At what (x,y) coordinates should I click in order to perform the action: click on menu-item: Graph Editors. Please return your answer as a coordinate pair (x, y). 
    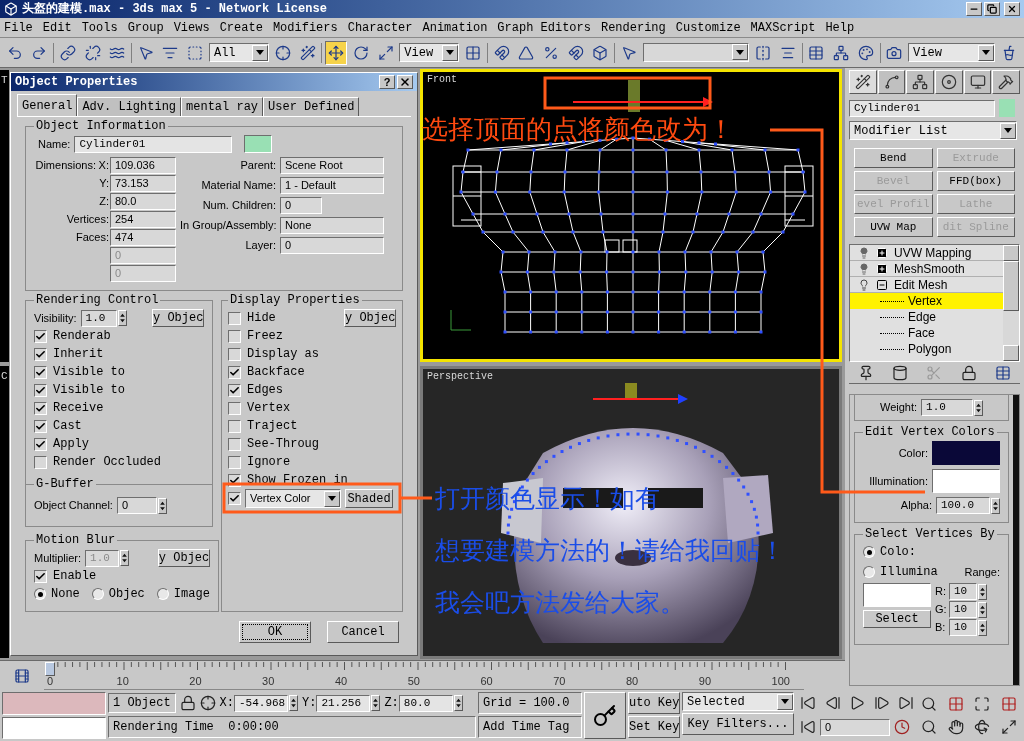
    Looking at the image, I should click on (544, 27).